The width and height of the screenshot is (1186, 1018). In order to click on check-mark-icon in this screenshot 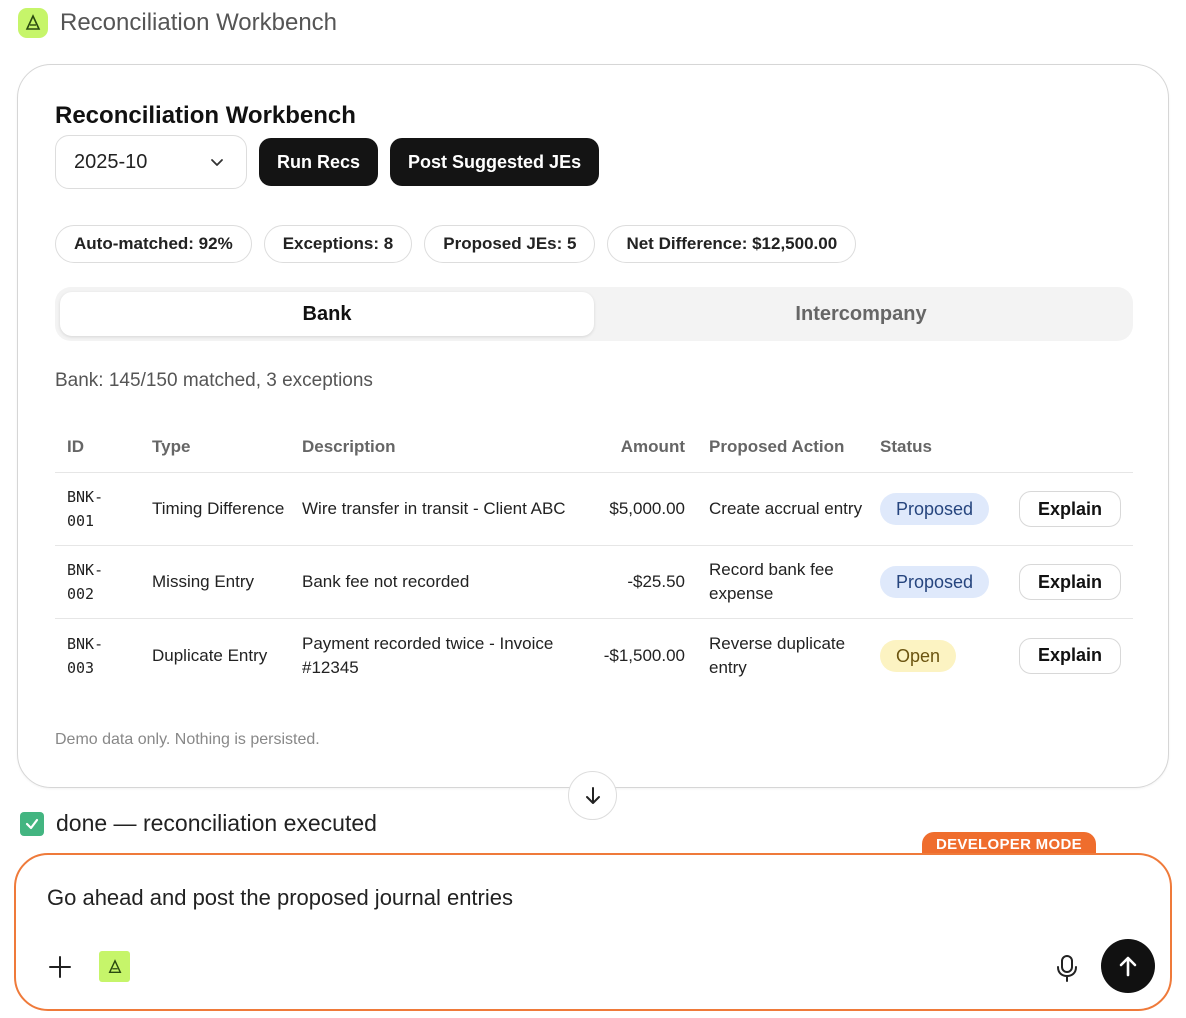, I will do `click(32, 823)`.